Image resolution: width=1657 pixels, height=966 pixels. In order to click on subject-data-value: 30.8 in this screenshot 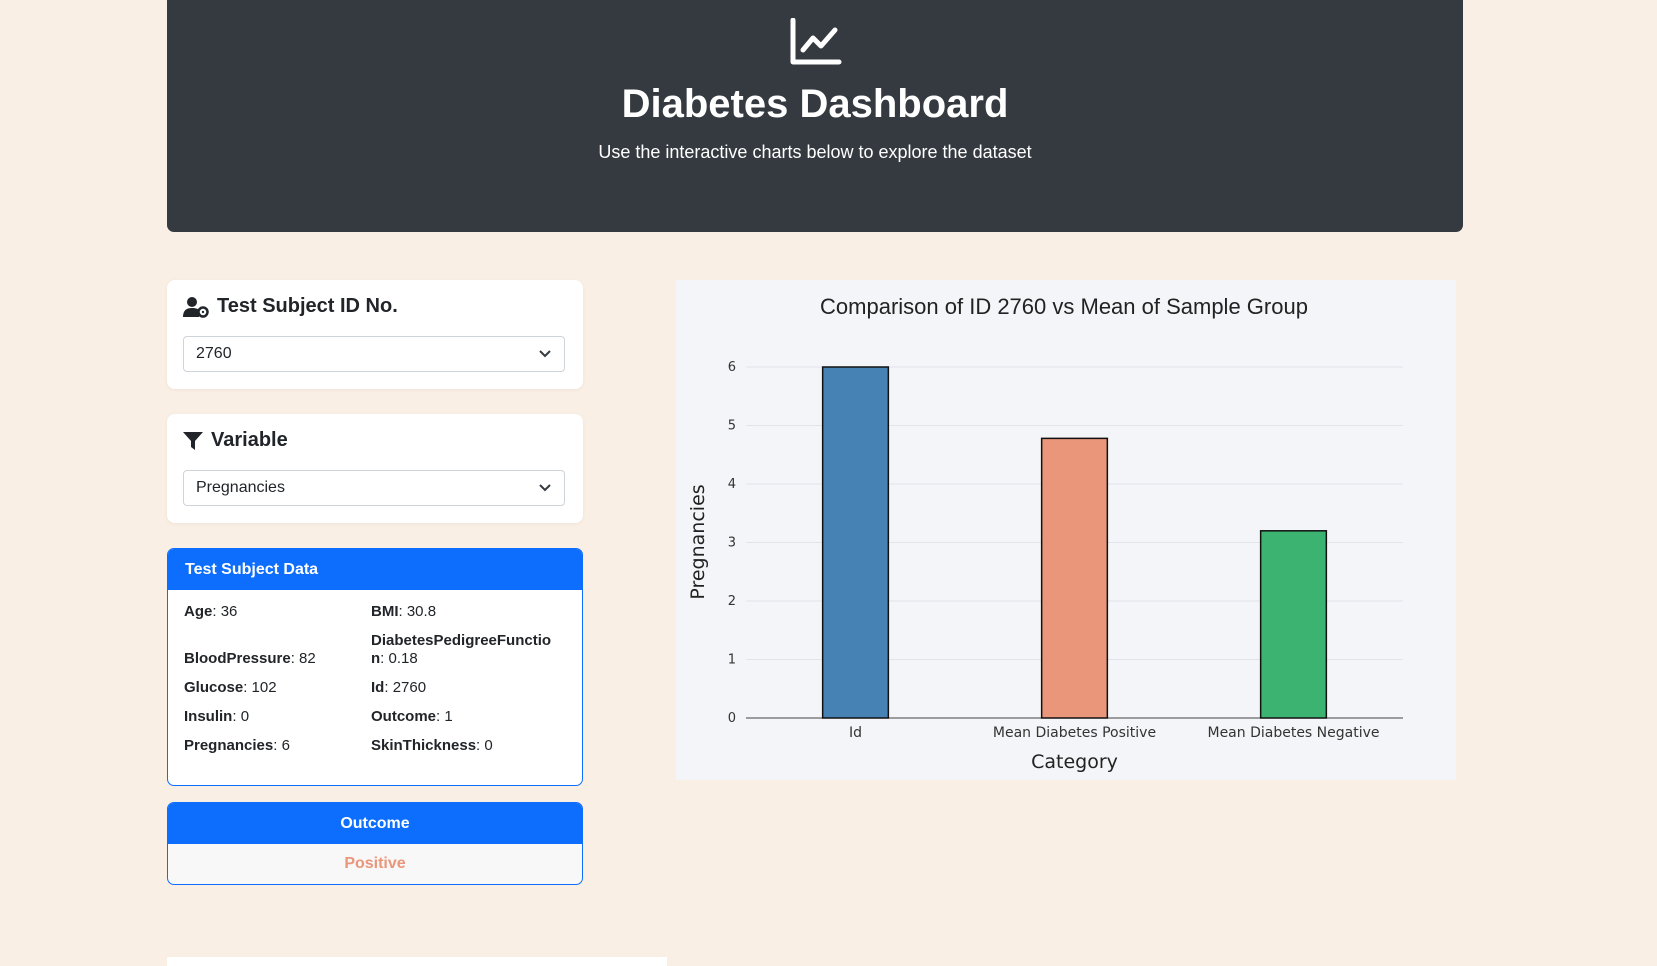, I will do `click(421, 611)`.